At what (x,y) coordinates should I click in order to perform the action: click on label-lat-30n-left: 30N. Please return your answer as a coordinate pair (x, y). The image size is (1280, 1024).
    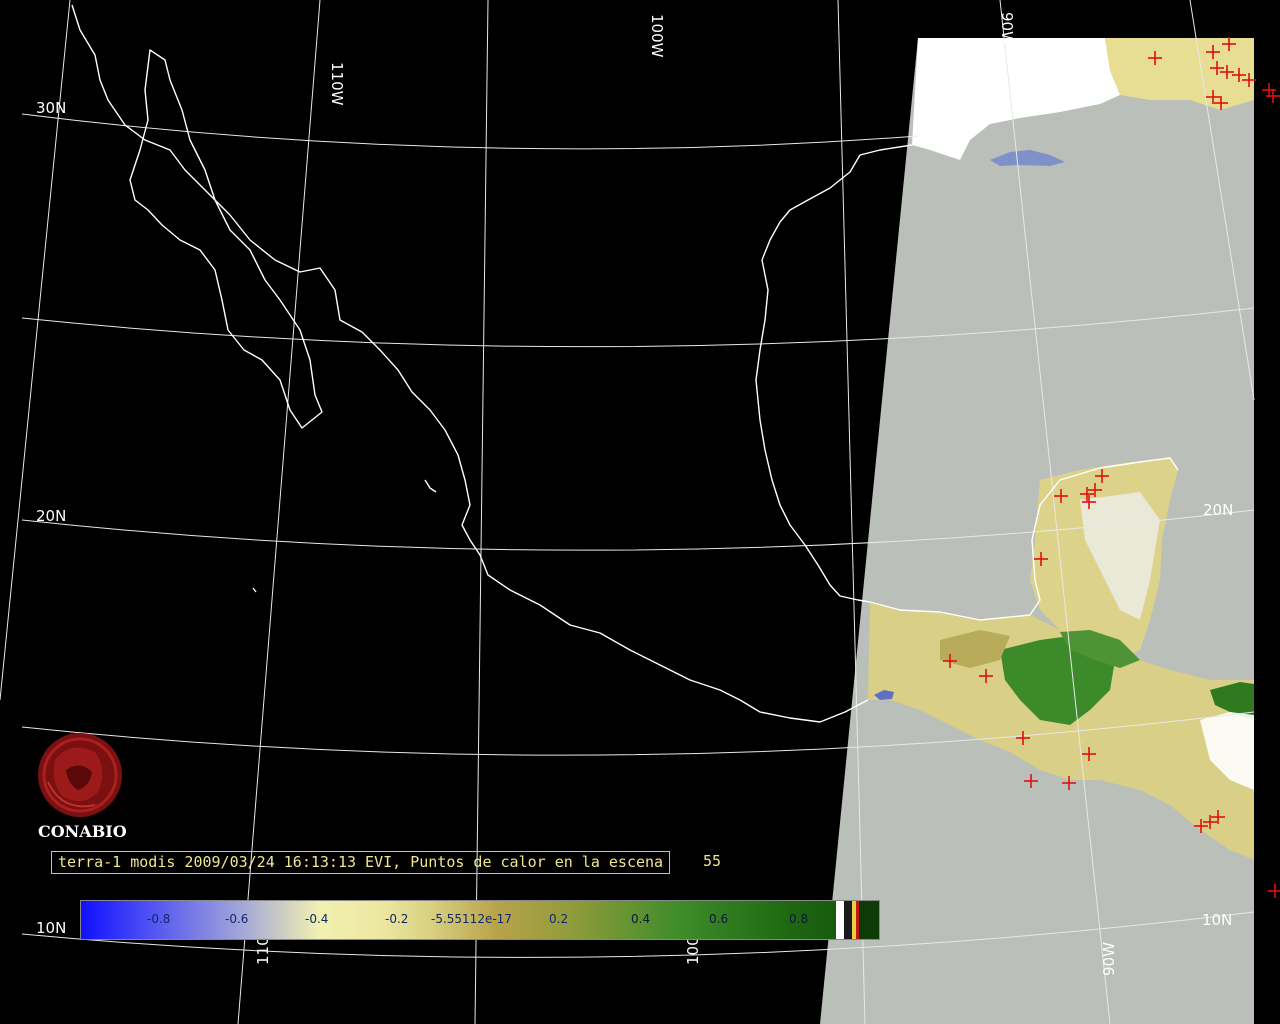
    Looking at the image, I should click on (51, 108).